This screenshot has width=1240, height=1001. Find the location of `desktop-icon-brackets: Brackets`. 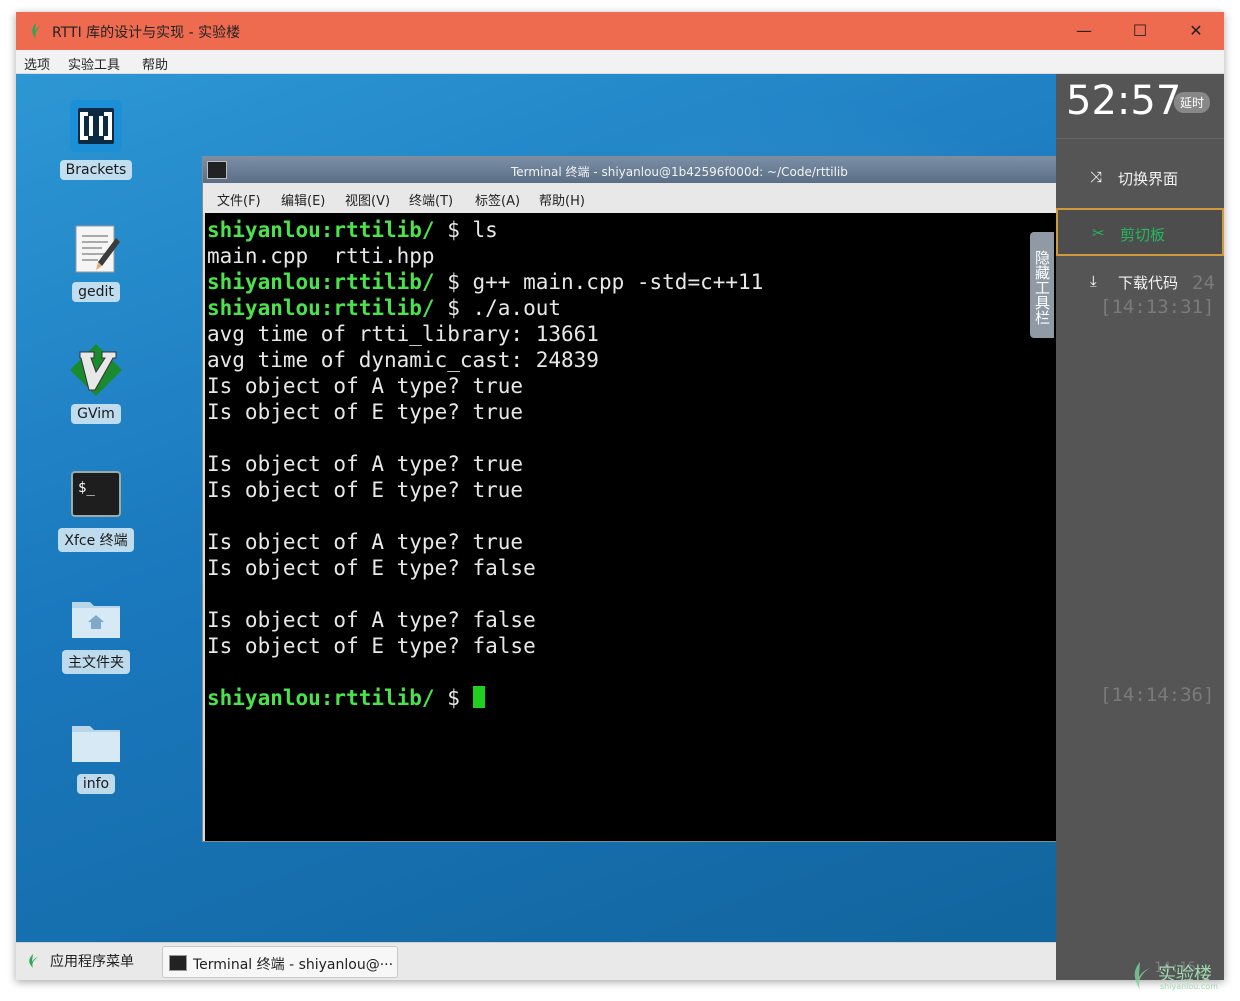

desktop-icon-brackets: Brackets is located at coordinates (96, 139).